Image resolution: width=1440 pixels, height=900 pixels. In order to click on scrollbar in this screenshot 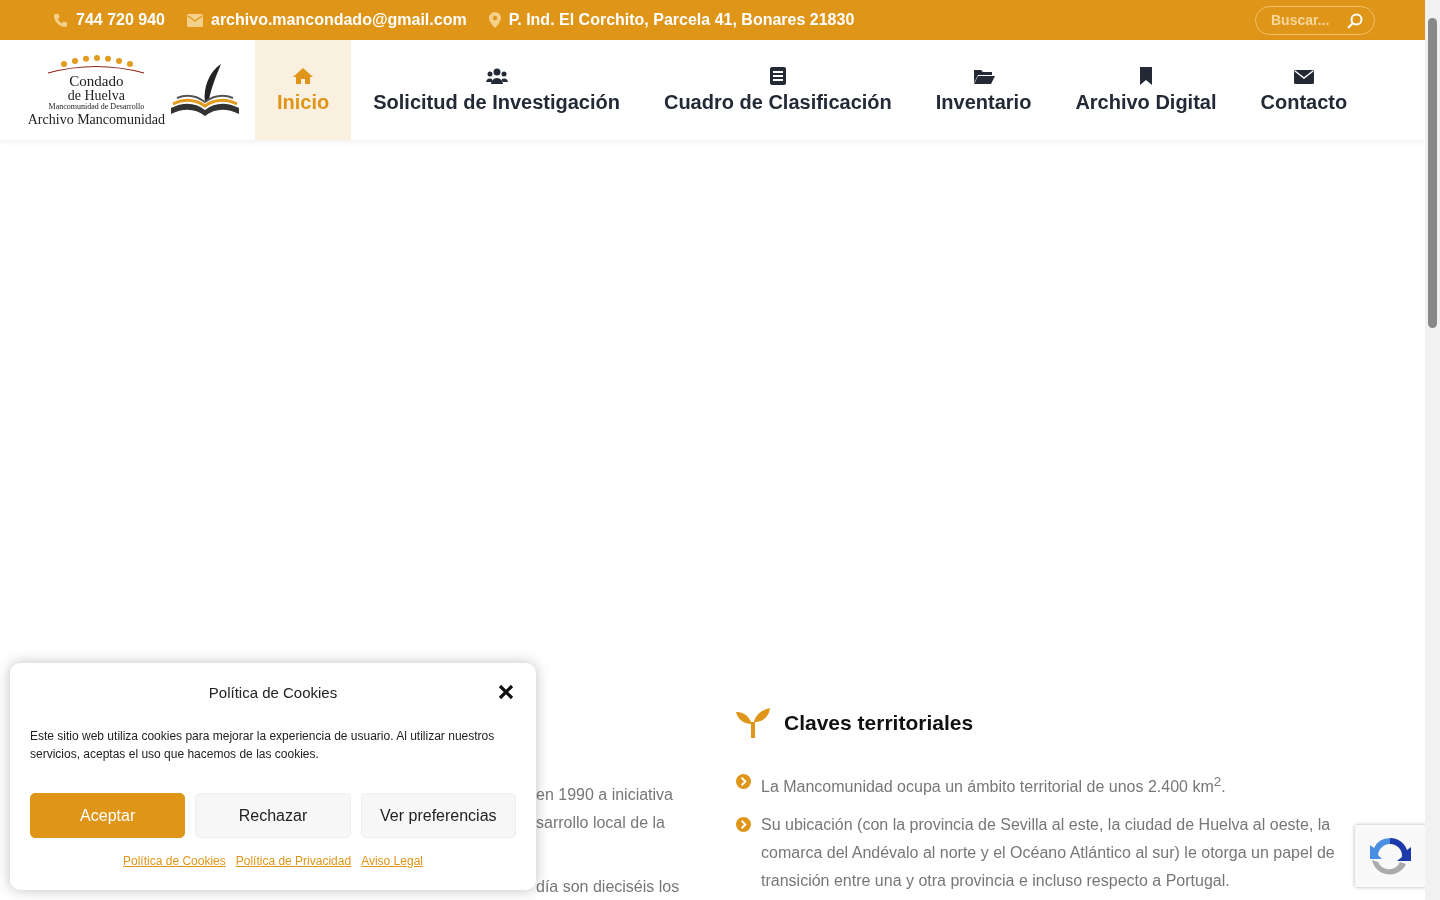, I will do `click(1432, 450)`.